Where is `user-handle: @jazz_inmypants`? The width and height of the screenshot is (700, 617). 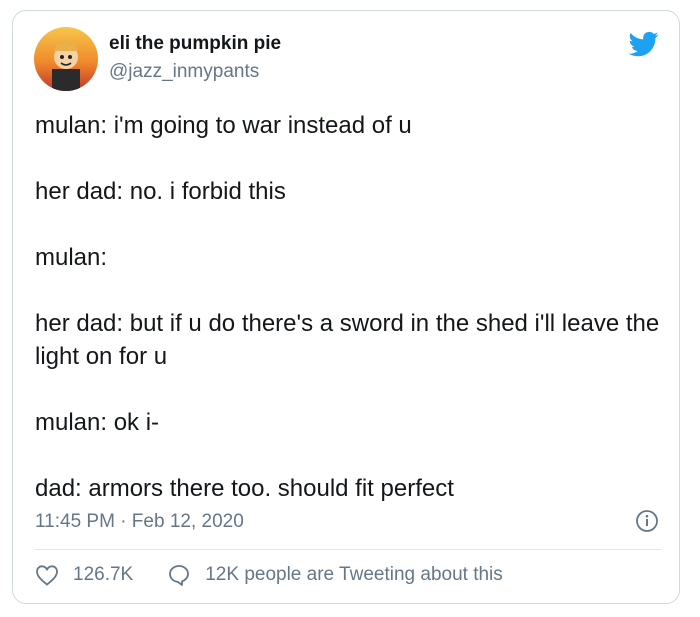 user-handle: @jazz_inmypants is located at coordinates (184, 72).